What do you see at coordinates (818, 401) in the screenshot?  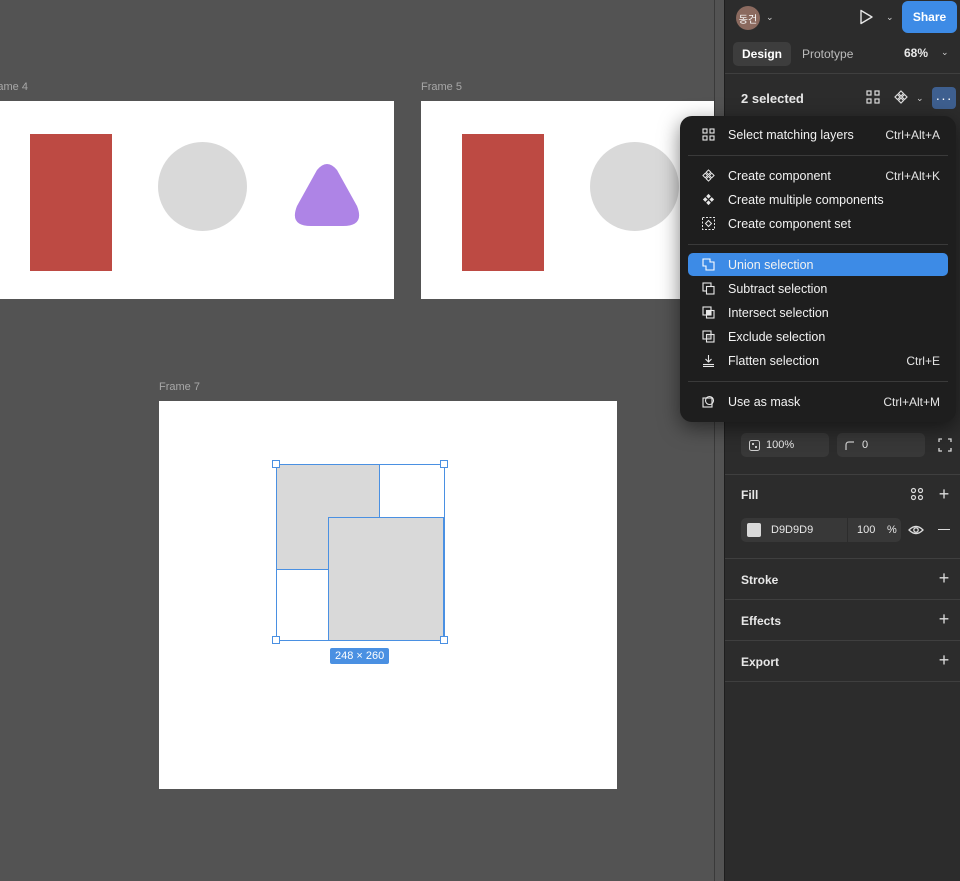 I see `menu-item-use-as-mask: Use as mask Ctrl+Alt+M` at bounding box center [818, 401].